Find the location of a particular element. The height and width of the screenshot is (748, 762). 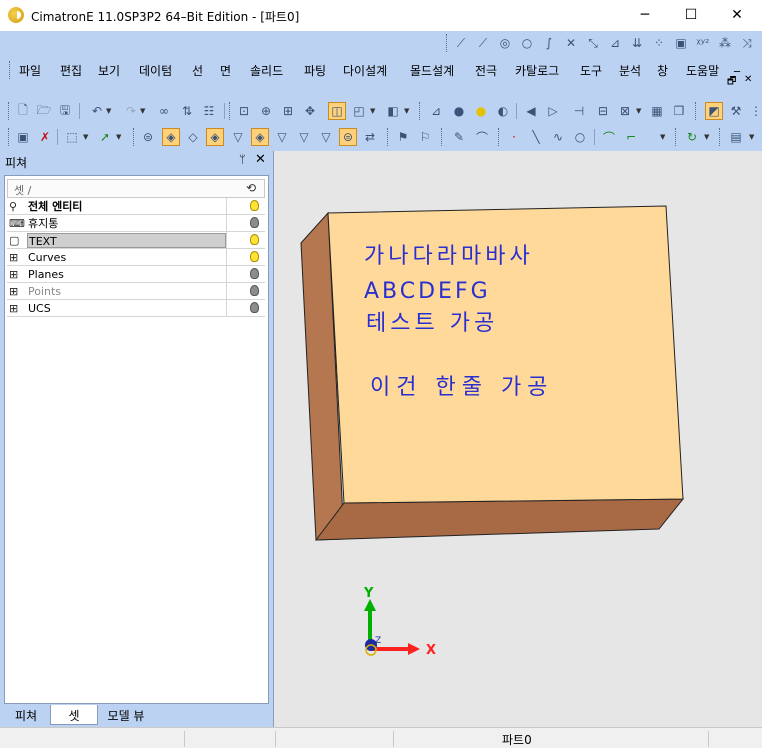

inner-minimize-button: _ is located at coordinates (737, 65).